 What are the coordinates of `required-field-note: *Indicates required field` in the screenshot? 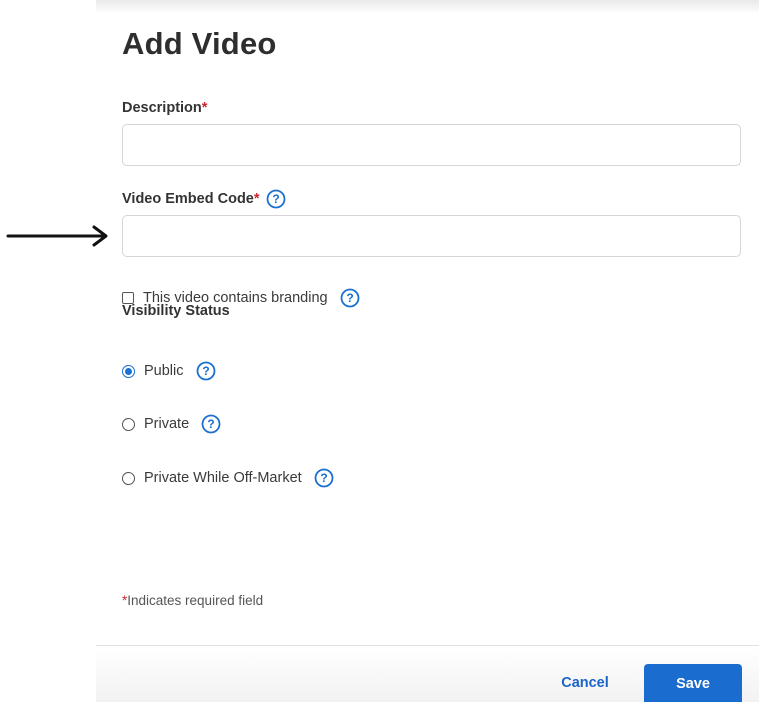 It's located at (192, 600).